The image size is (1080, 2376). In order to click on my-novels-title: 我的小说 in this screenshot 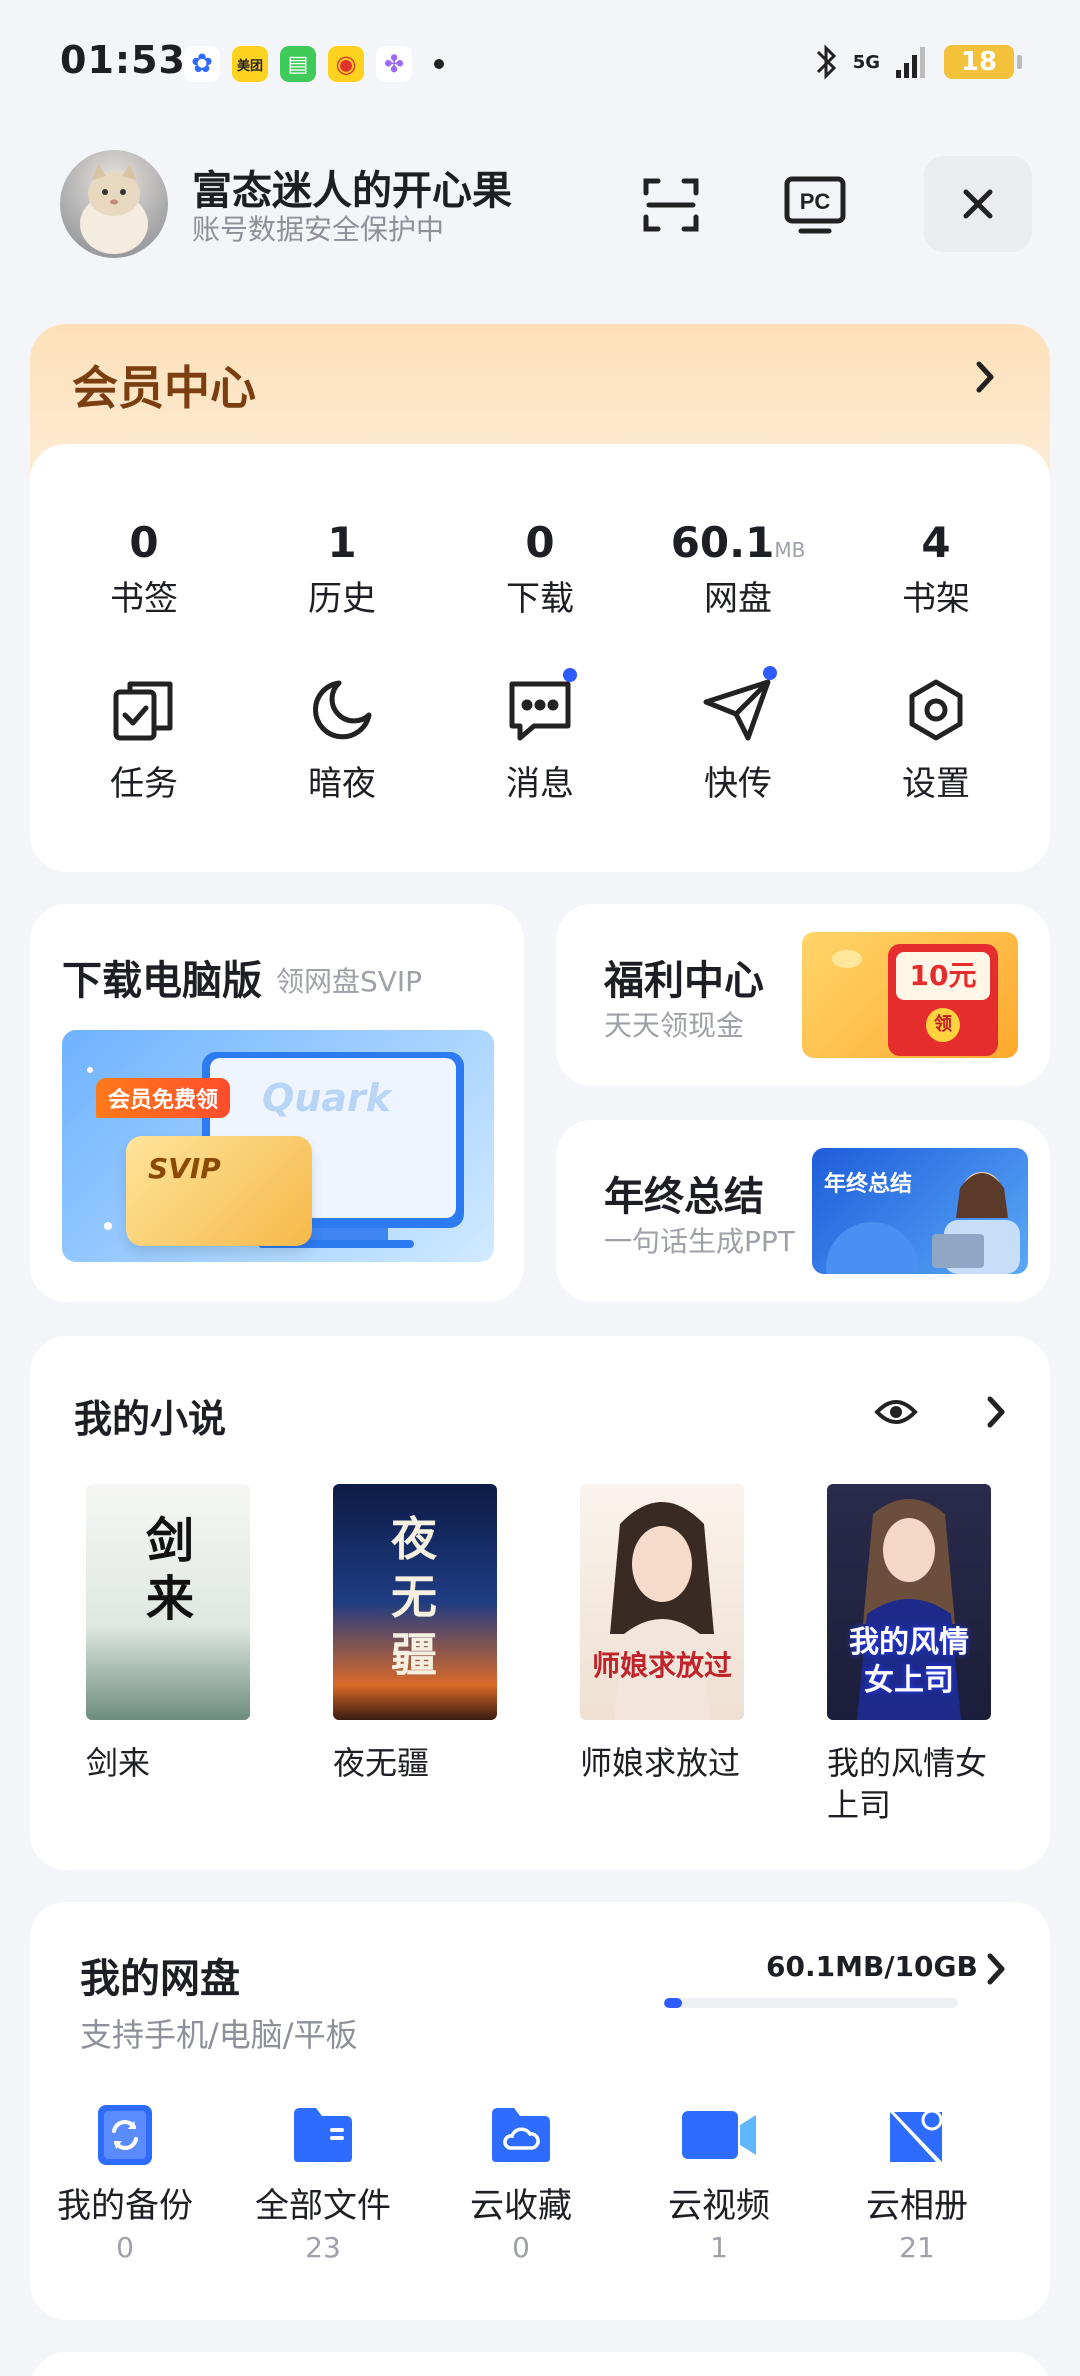, I will do `click(150, 1419)`.